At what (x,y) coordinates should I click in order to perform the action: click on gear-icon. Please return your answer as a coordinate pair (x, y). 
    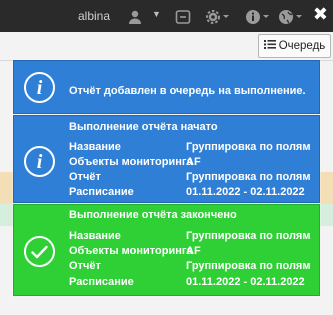
    Looking at the image, I should click on (219, 17).